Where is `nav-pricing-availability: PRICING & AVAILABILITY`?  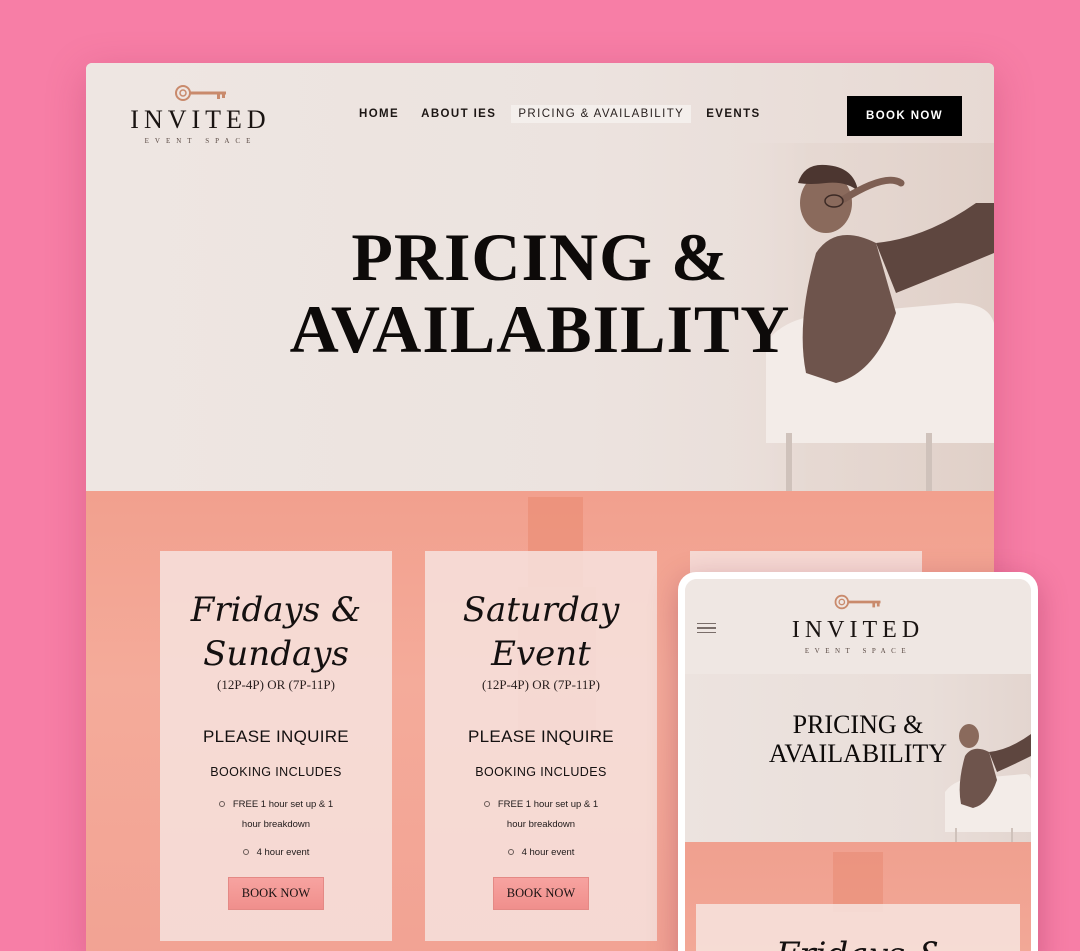
nav-pricing-availability: PRICING & AVAILABILITY is located at coordinates (601, 114).